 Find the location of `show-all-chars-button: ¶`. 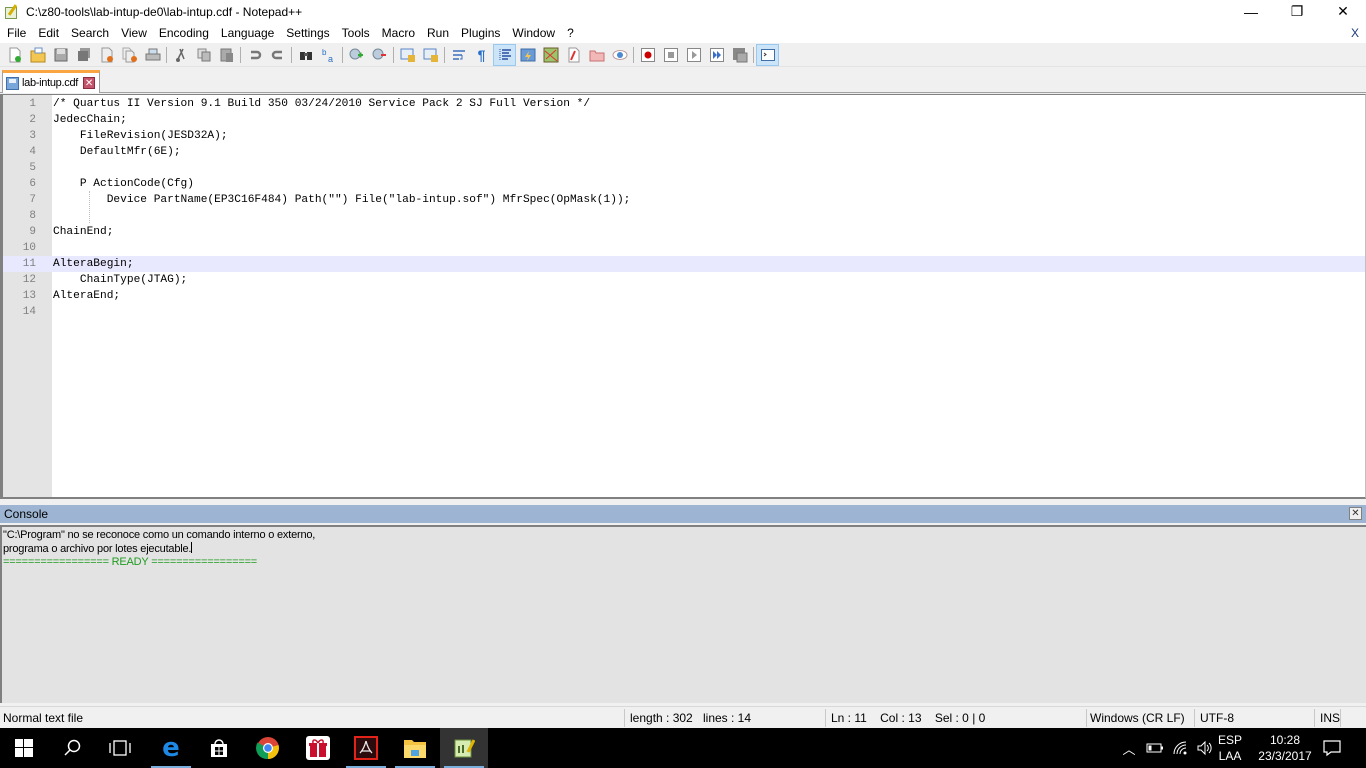

show-all-chars-button: ¶ is located at coordinates (481, 55).